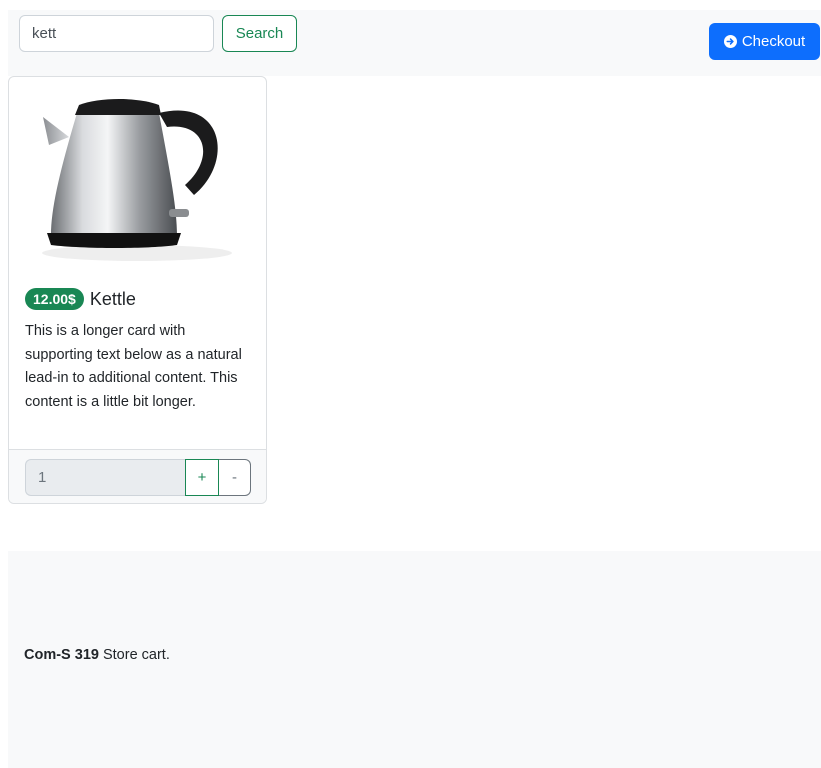 Image resolution: width=821 pixels, height=768 pixels. Describe the element at coordinates (235, 477) in the screenshot. I see `decrease-quantity-button: -` at that location.